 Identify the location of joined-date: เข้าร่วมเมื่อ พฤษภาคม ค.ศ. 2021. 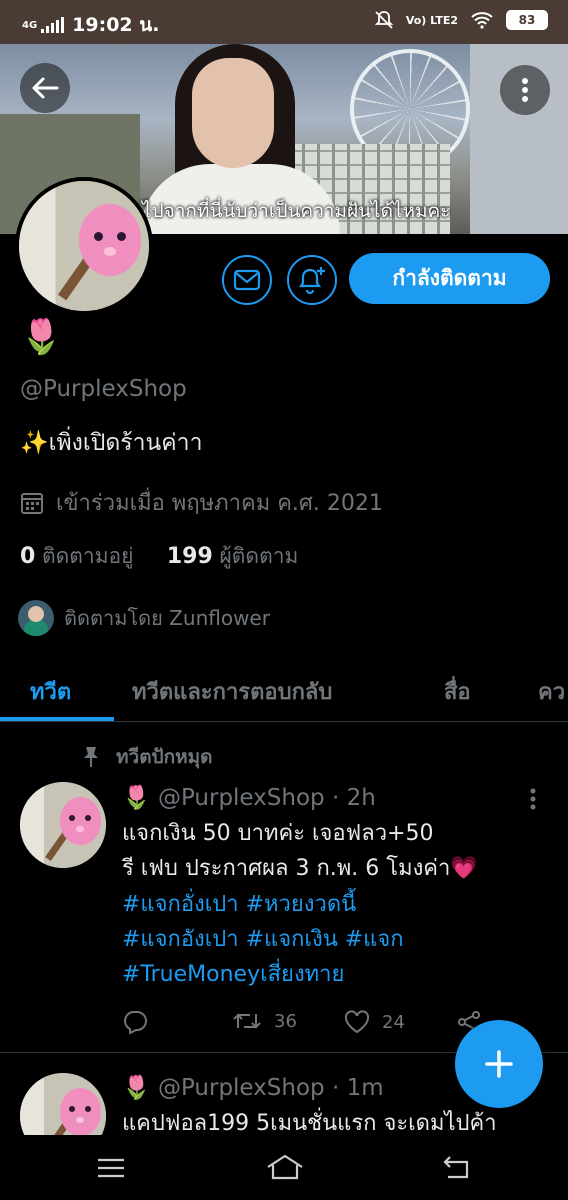
(201, 502).